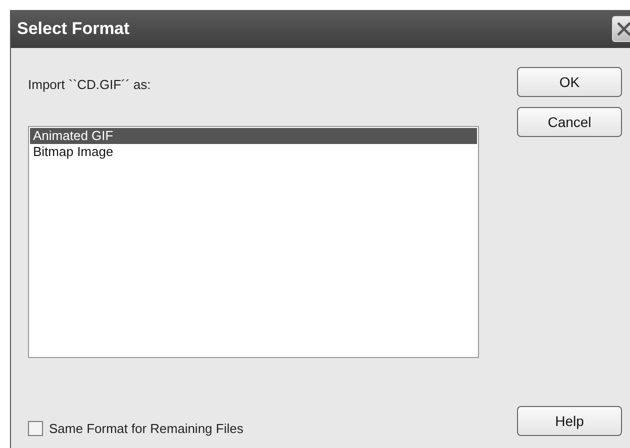 This screenshot has height=448, width=630. Describe the element at coordinates (569, 122) in the screenshot. I see `cancel-button: Cancel` at that location.